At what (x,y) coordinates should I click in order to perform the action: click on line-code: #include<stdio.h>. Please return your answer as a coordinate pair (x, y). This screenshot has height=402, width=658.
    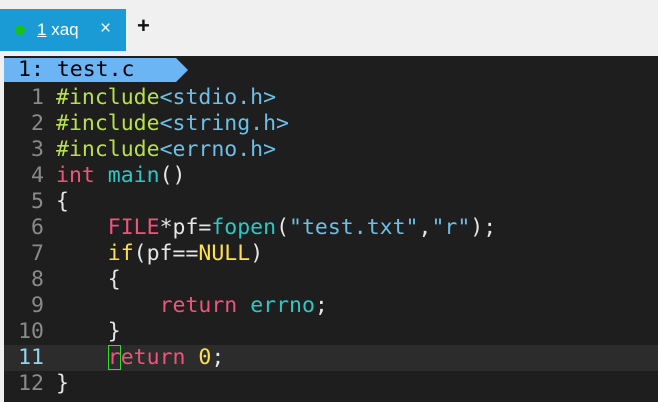
    Looking at the image, I should click on (166, 98).